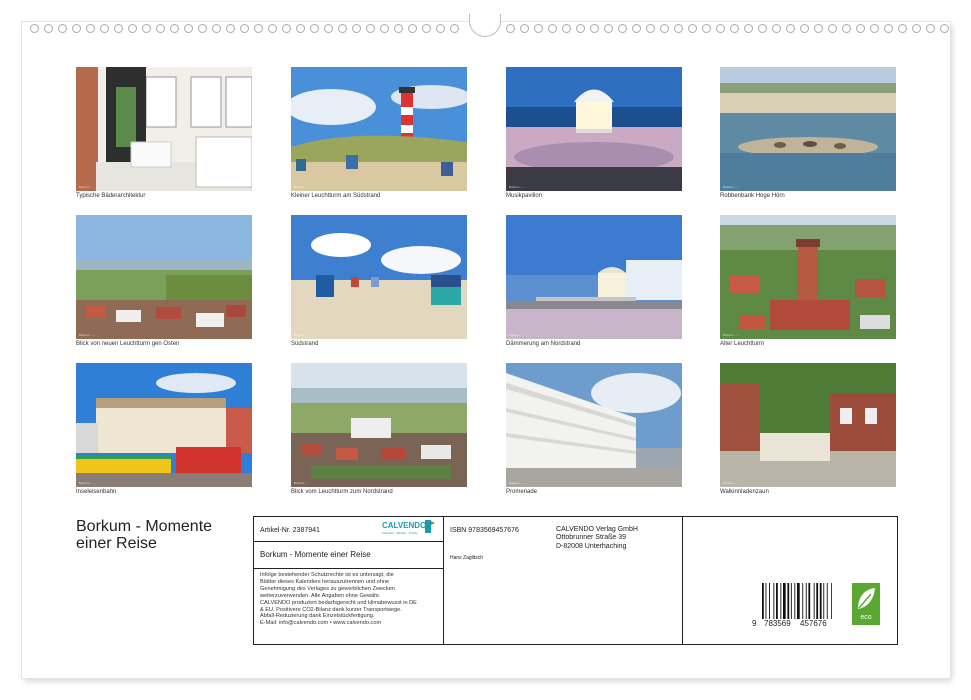 The image size is (971, 700). Describe the element at coordinates (797, 601) in the screenshot. I see `barcode` at that location.